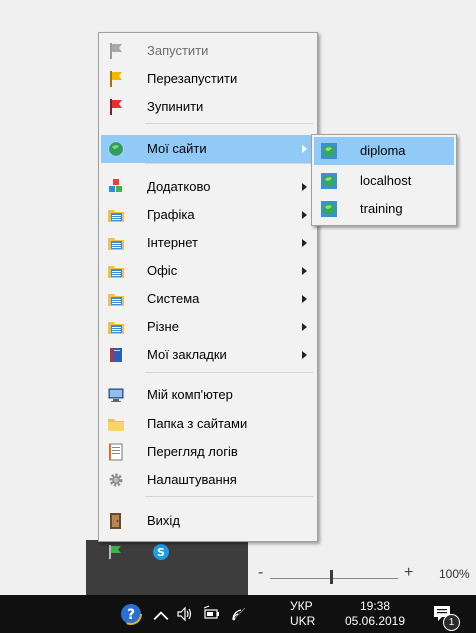  I want to click on menu-item-9: Різне, so click(208, 327).